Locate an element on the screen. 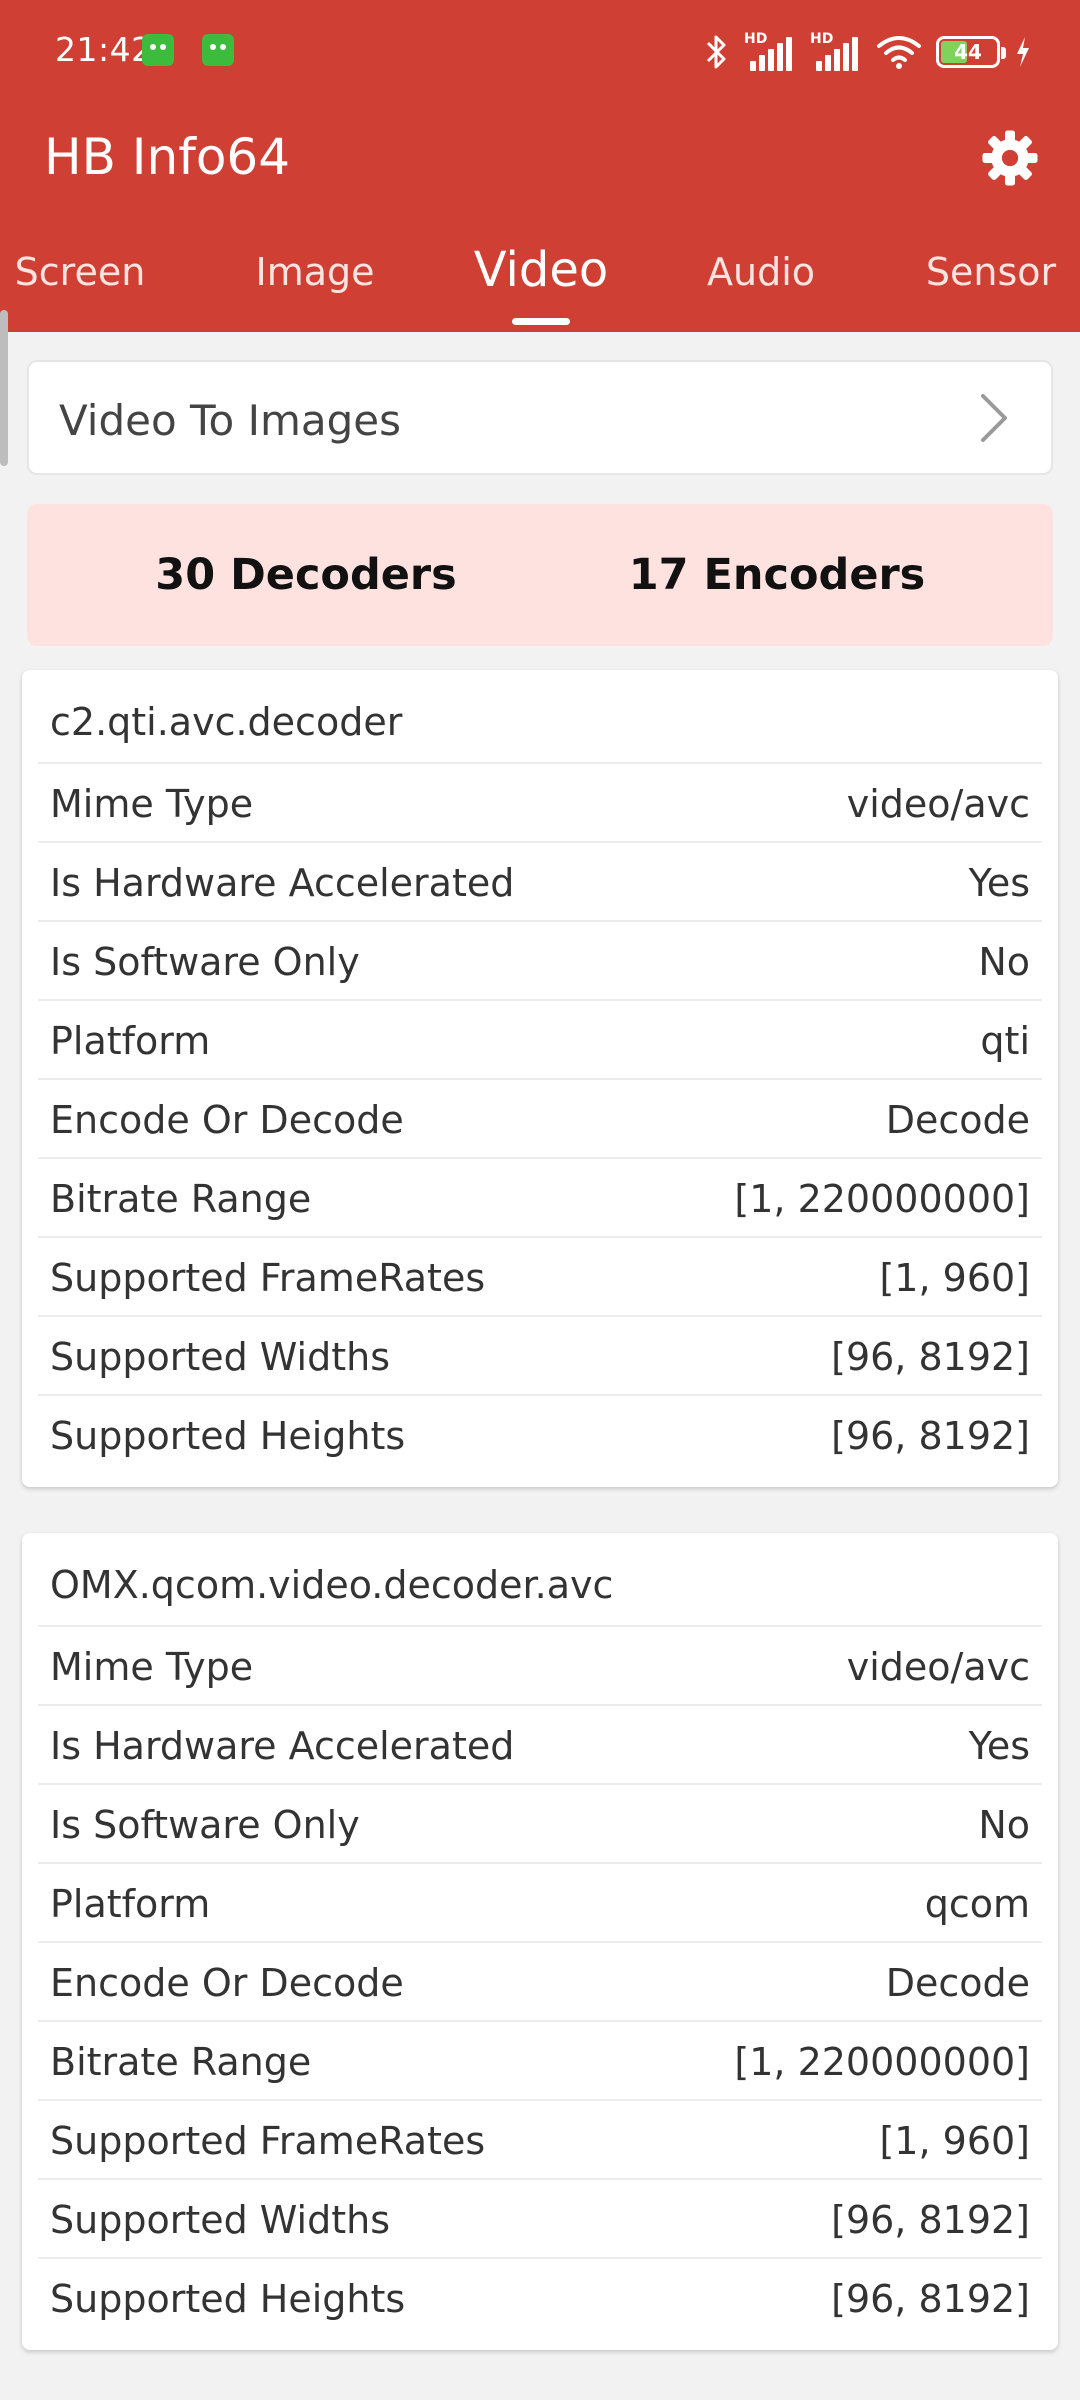 The height and width of the screenshot is (2400, 1080). decoders-count: 30 Decoders is located at coordinates (305, 575).